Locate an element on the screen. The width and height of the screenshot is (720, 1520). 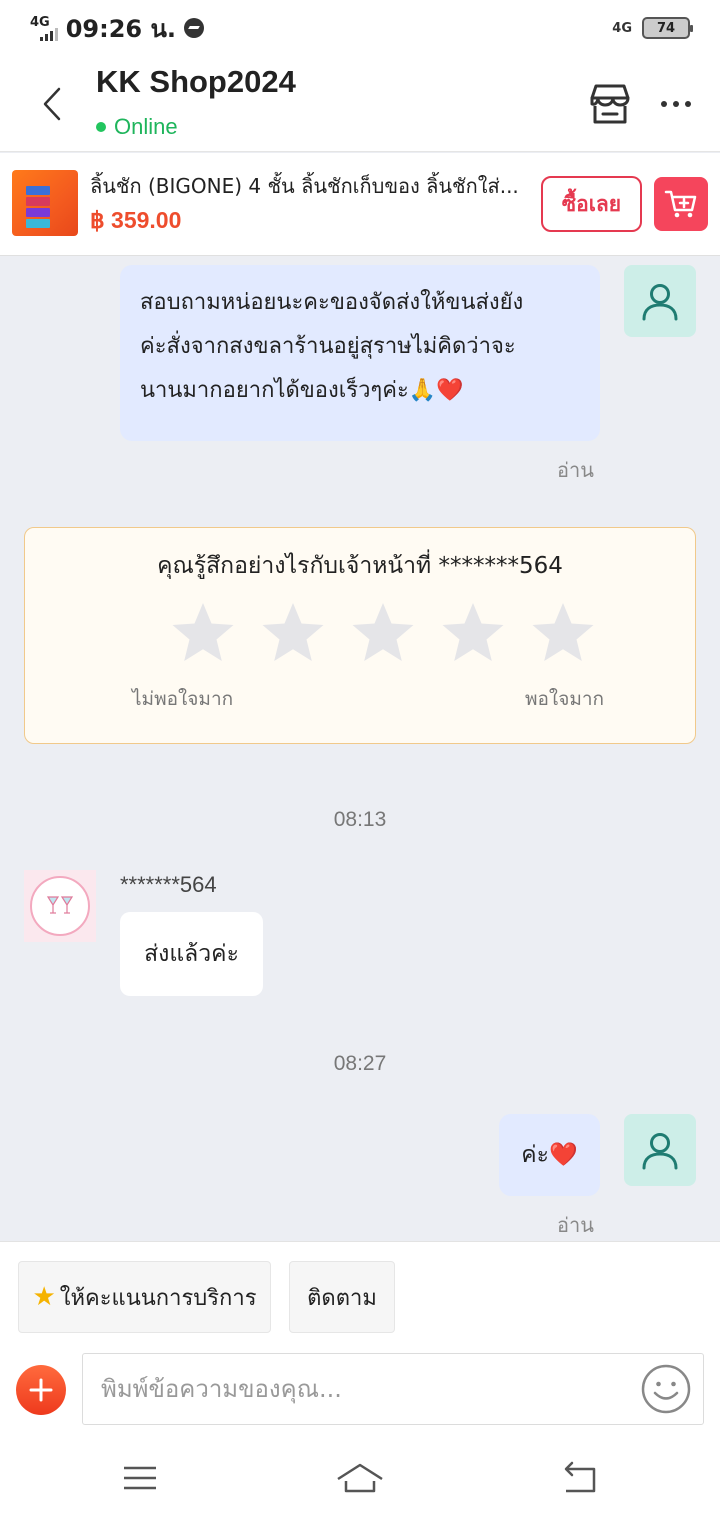
online-status: Online is located at coordinates (137, 127).